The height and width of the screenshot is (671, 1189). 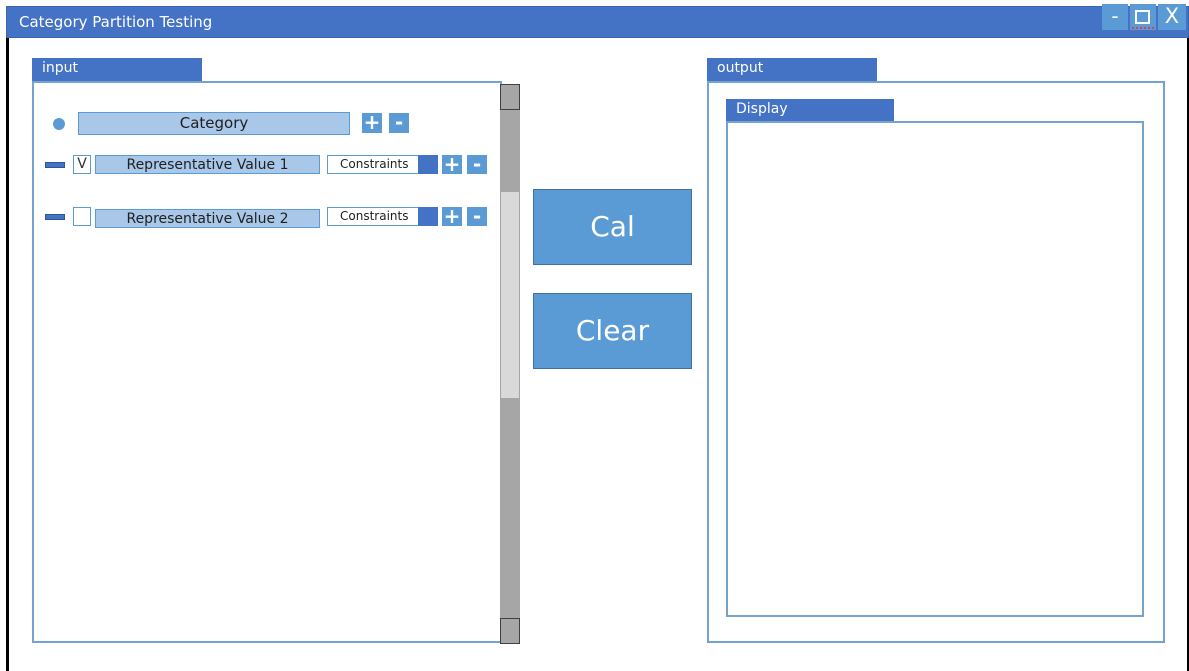 I want to click on value-2-minus-bar-icon, so click(x=55, y=217).